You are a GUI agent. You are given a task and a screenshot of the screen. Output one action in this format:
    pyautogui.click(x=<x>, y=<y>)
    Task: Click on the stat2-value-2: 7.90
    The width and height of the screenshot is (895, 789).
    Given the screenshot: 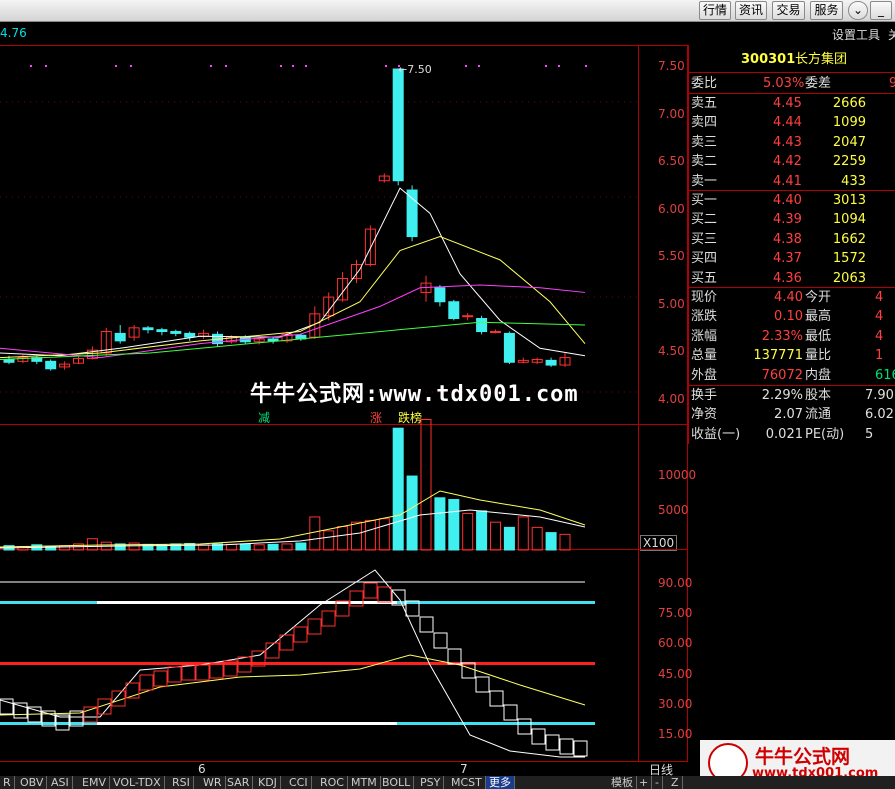 What is the action you would take?
    pyautogui.click(x=879, y=395)
    